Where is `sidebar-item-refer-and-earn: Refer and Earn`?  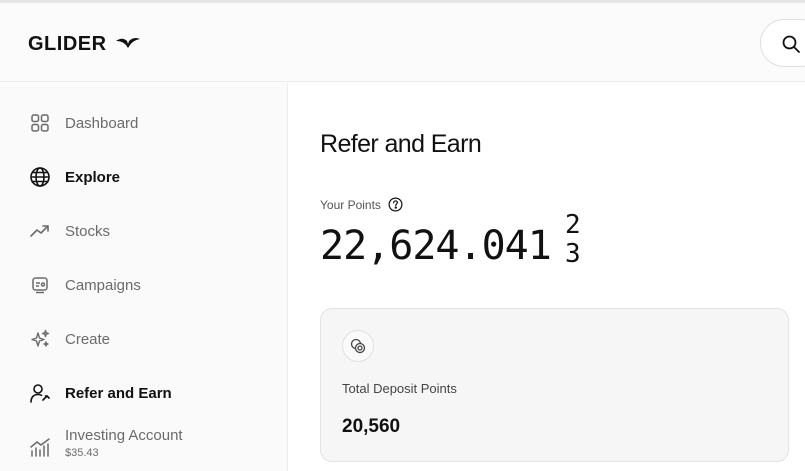
sidebar-item-refer-and-earn: Refer and Earn is located at coordinates (100, 393).